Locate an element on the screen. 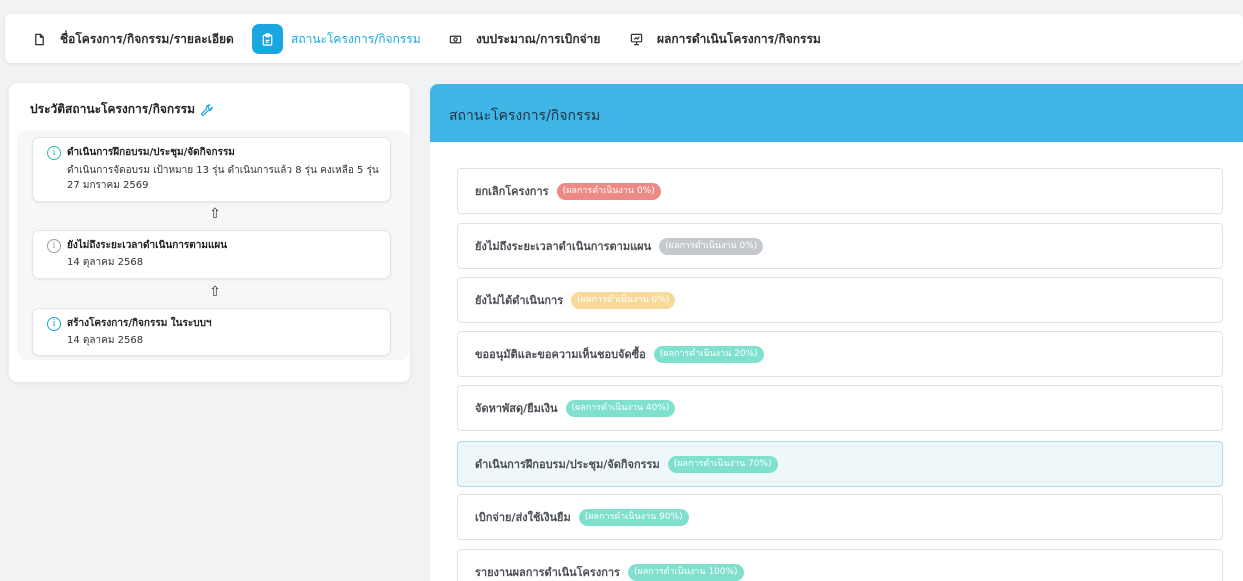 The width and height of the screenshot is (1243, 581). status-option-label: ยังไม่ได้ดำเนินการ is located at coordinates (519, 300).